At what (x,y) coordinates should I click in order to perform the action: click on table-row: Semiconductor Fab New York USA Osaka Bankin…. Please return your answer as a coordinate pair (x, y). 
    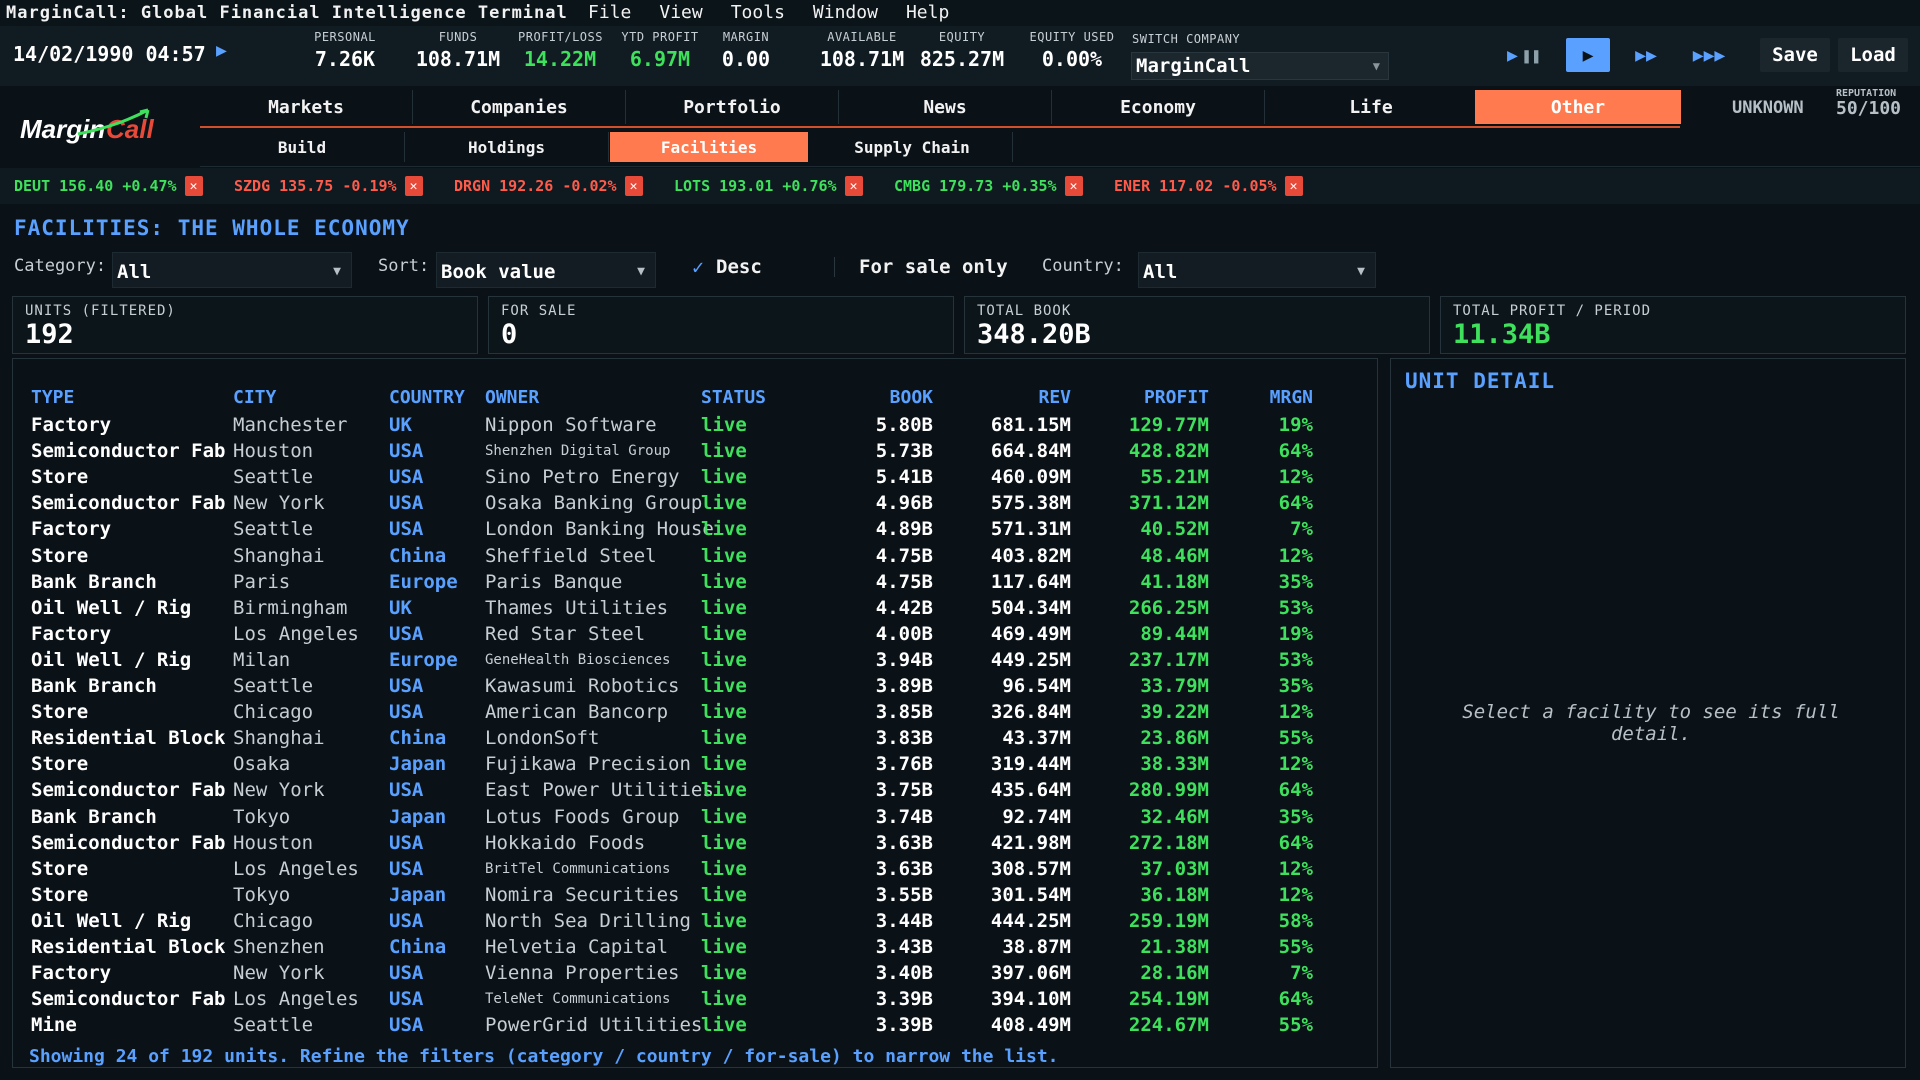
    Looking at the image, I should click on (695, 505).